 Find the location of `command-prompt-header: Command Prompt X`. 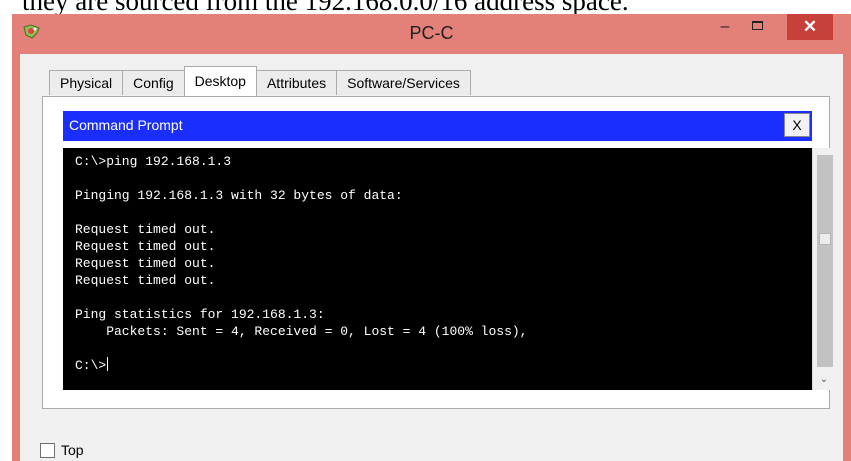

command-prompt-header: Command Prompt X is located at coordinates (437, 126).